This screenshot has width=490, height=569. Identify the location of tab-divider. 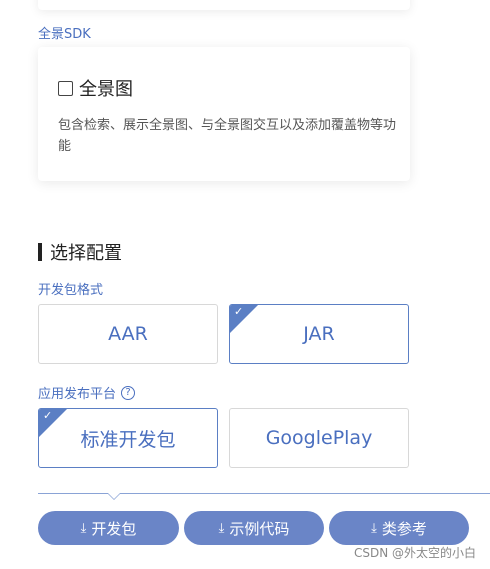
(264, 493).